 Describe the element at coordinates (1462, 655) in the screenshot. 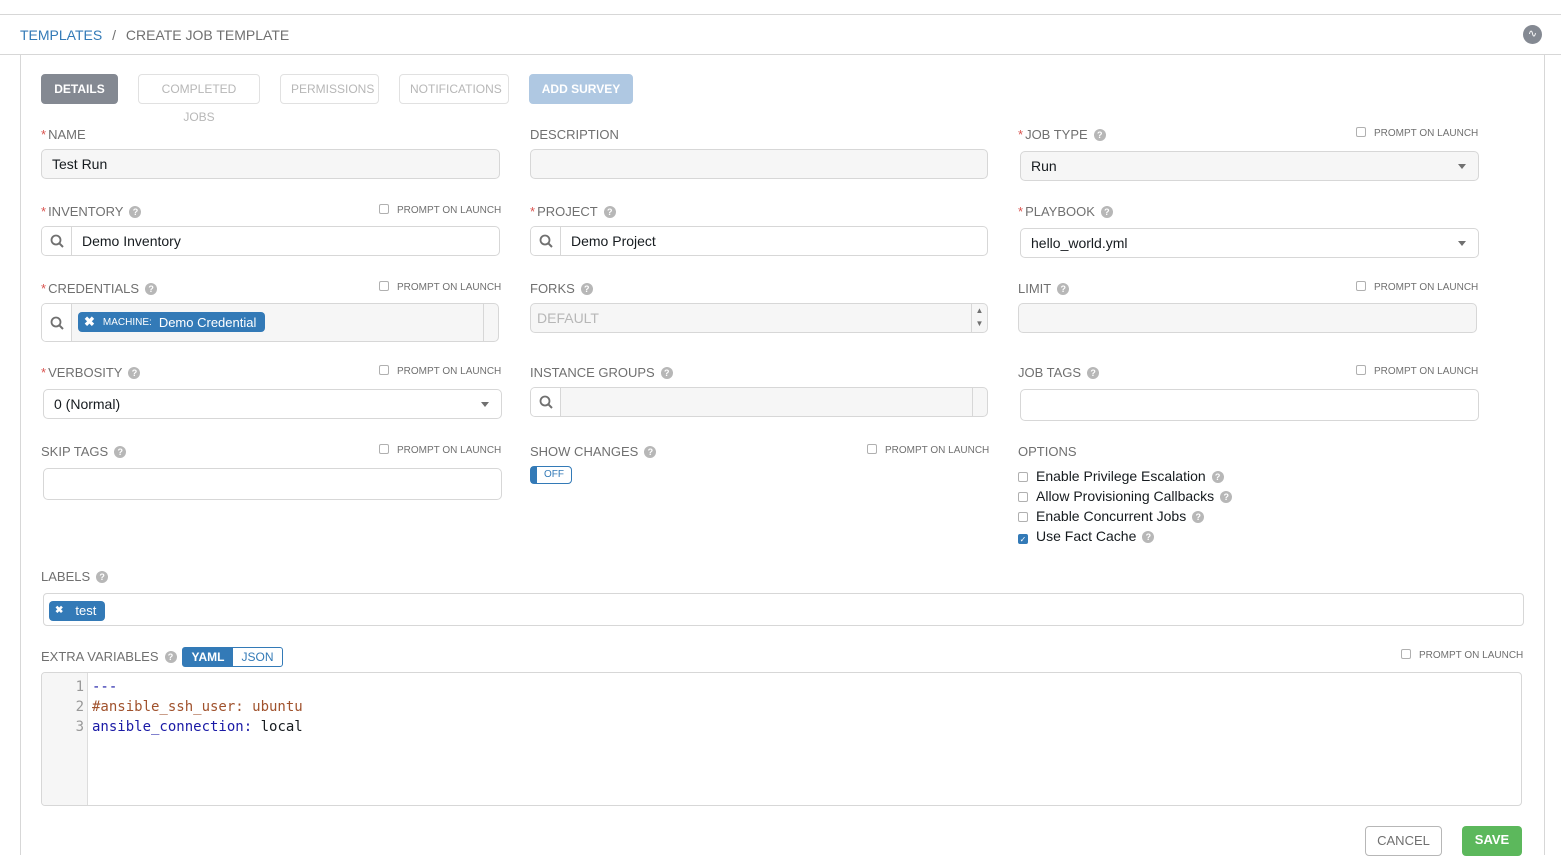

I see `extra-variables-prompt-on-launch: PROMPT ON LAUNCH` at that location.